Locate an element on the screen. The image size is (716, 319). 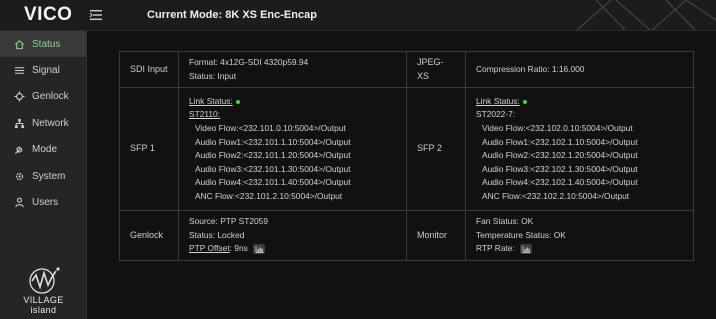
flow-line: Audio Flow1:<232.102.1.10:5004>/Output is located at coordinates (560, 141).